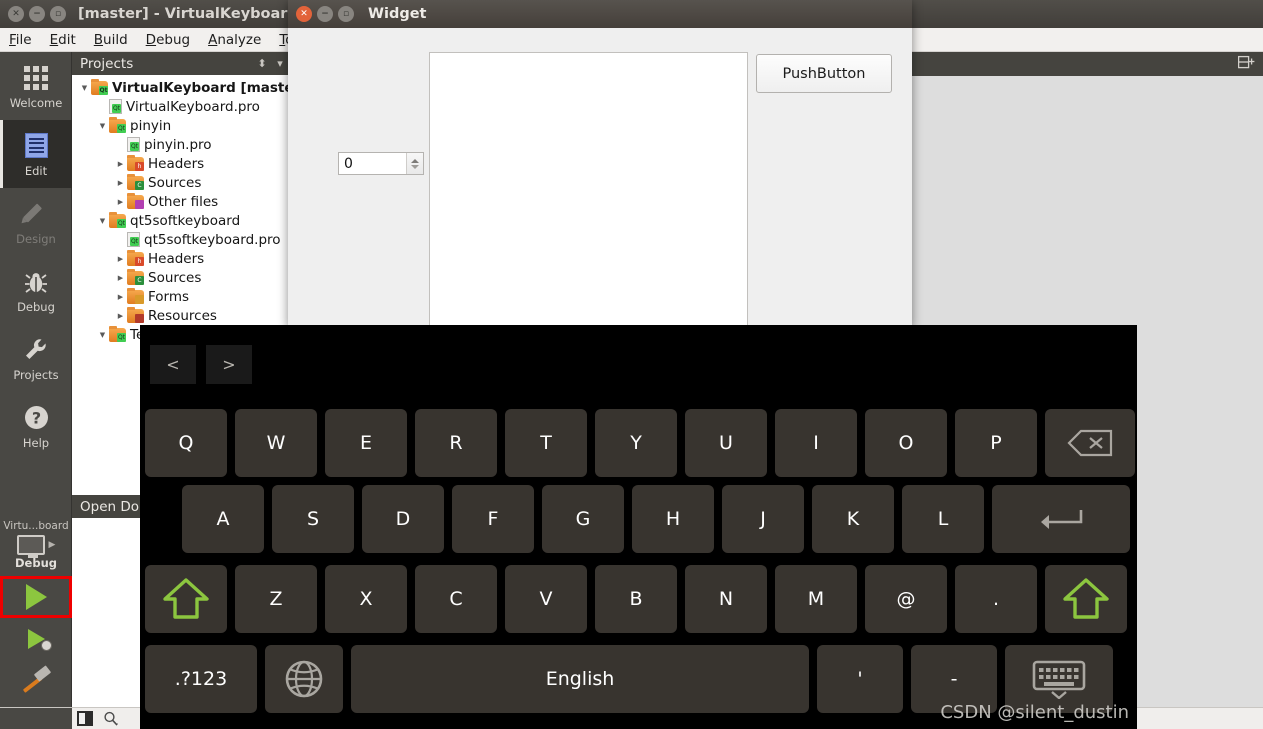 The image size is (1263, 729). Describe the element at coordinates (1246, 64) in the screenshot. I see `split-editor-icon` at that location.